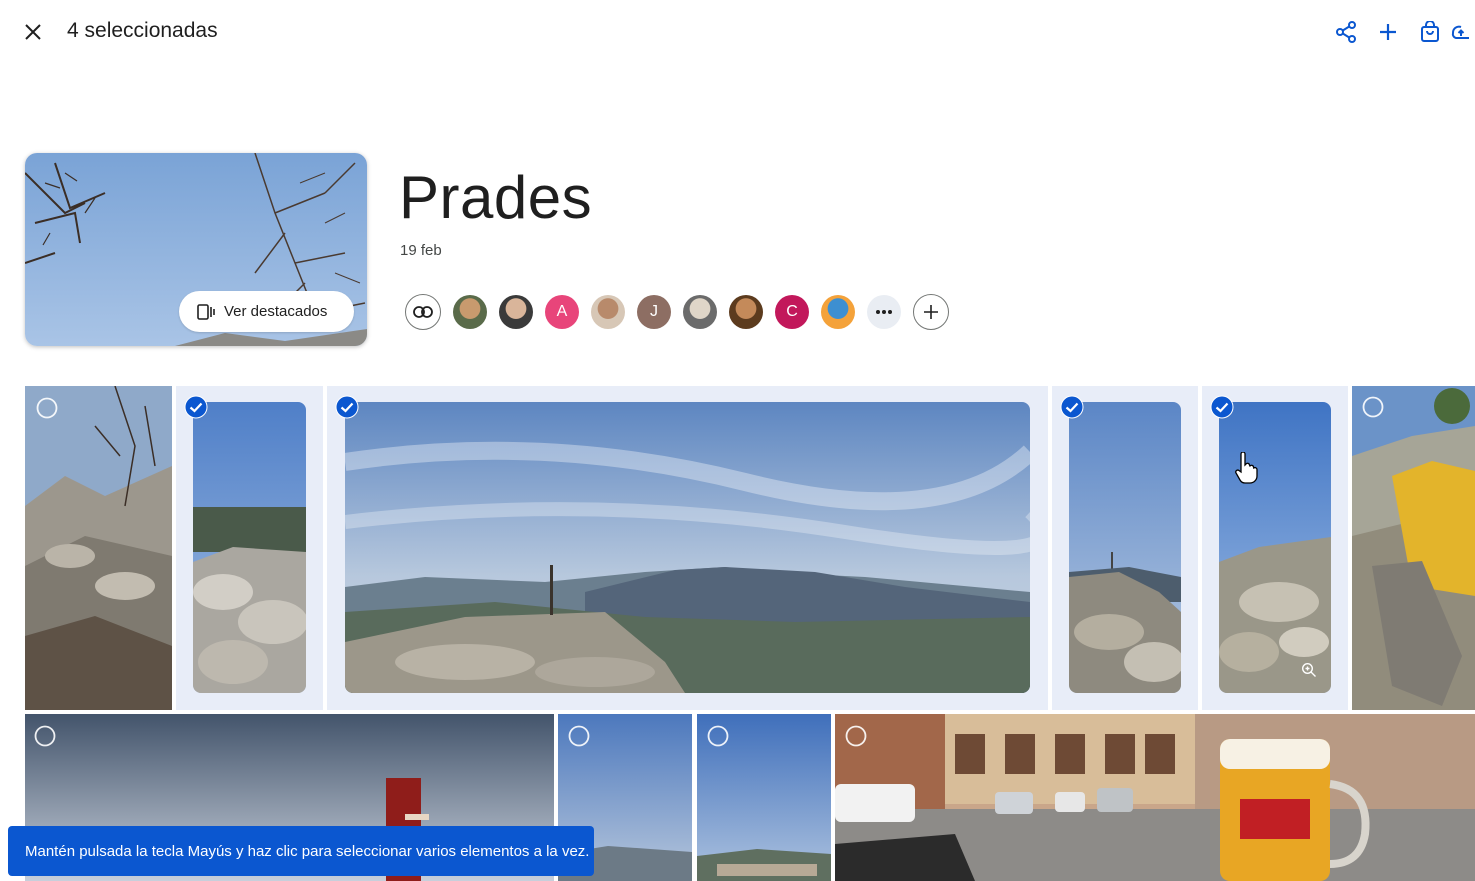 Image resolution: width=1475 pixels, height=881 pixels. I want to click on highlights-icon, so click(206, 311).